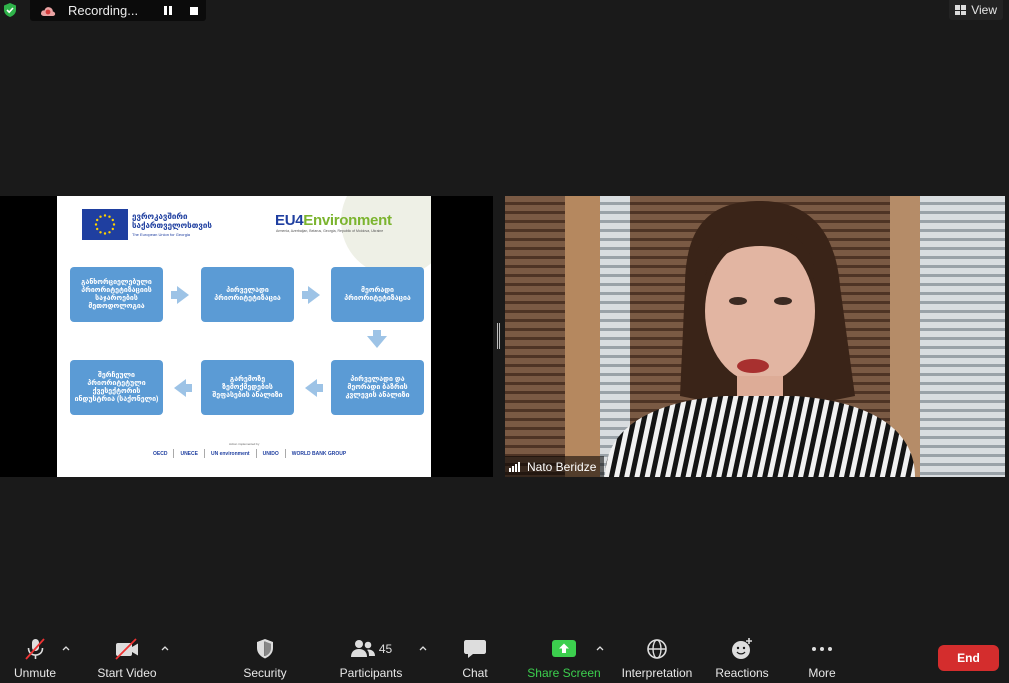 The height and width of the screenshot is (683, 1009). I want to click on participants-count: 45, so click(385, 649).